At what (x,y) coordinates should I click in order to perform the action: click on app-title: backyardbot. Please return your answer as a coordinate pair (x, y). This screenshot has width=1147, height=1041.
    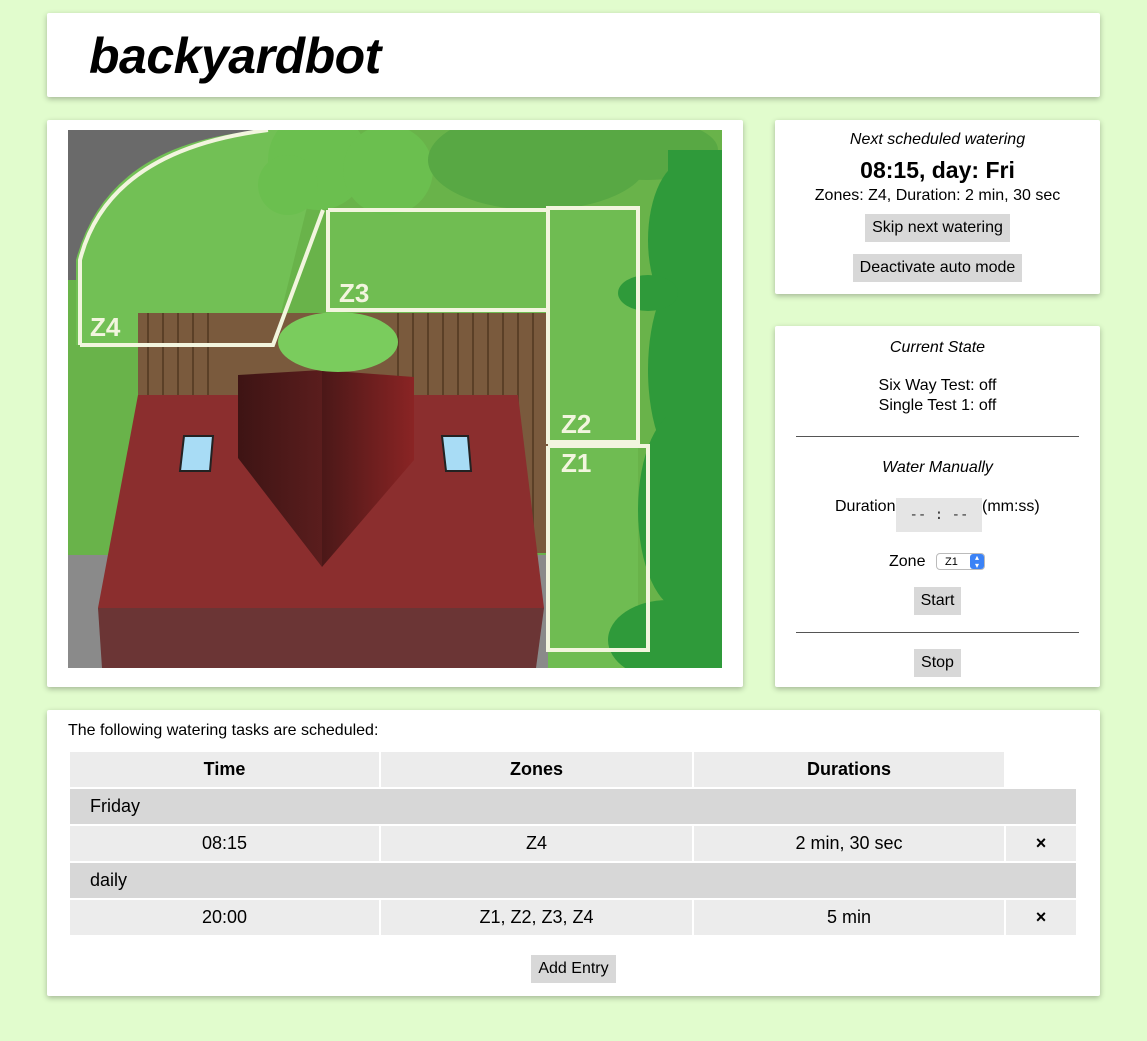
    Looking at the image, I should click on (235, 56).